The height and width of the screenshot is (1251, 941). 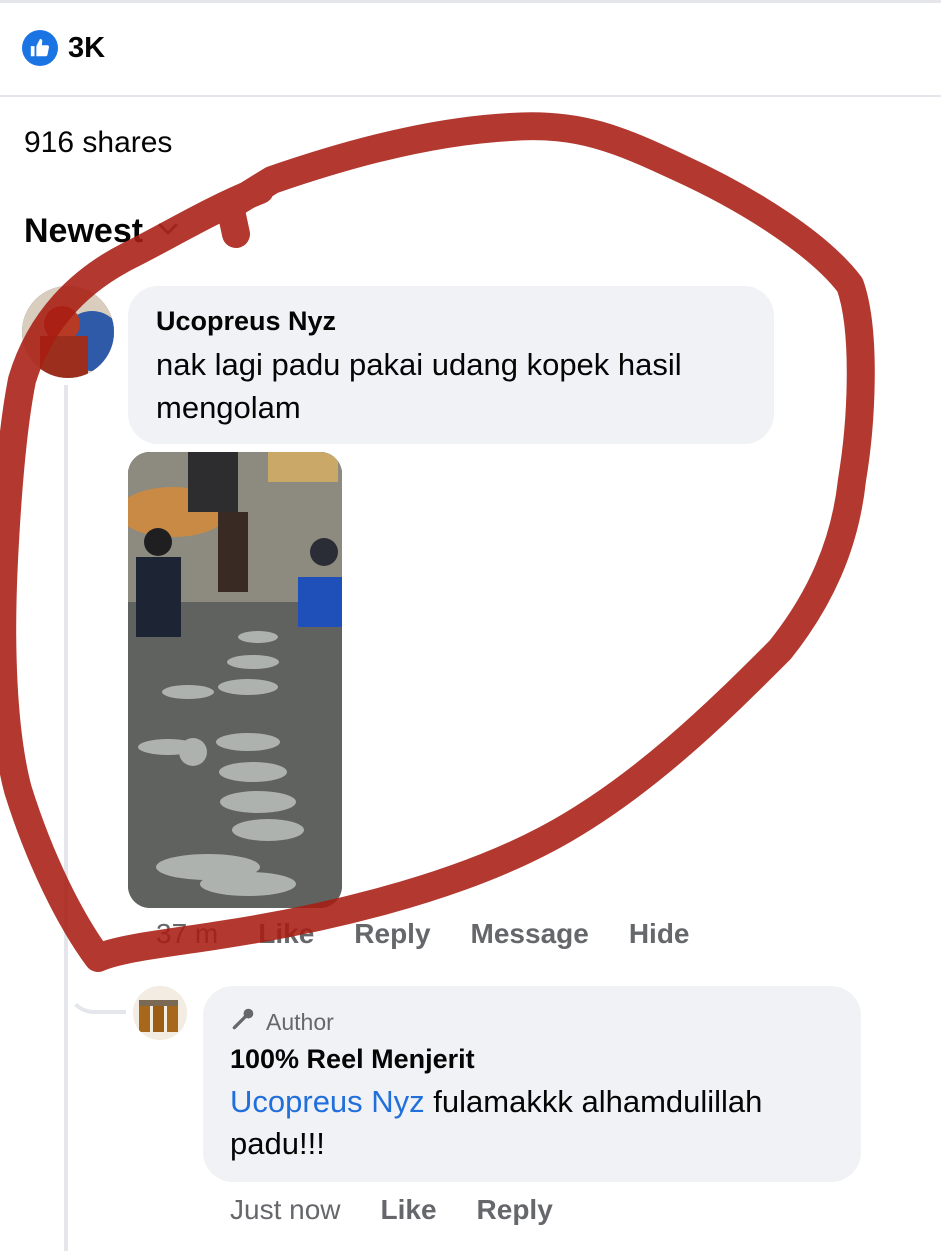 I want to click on reply-actions: Just now Like Reply, so click(x=391, y=1210).